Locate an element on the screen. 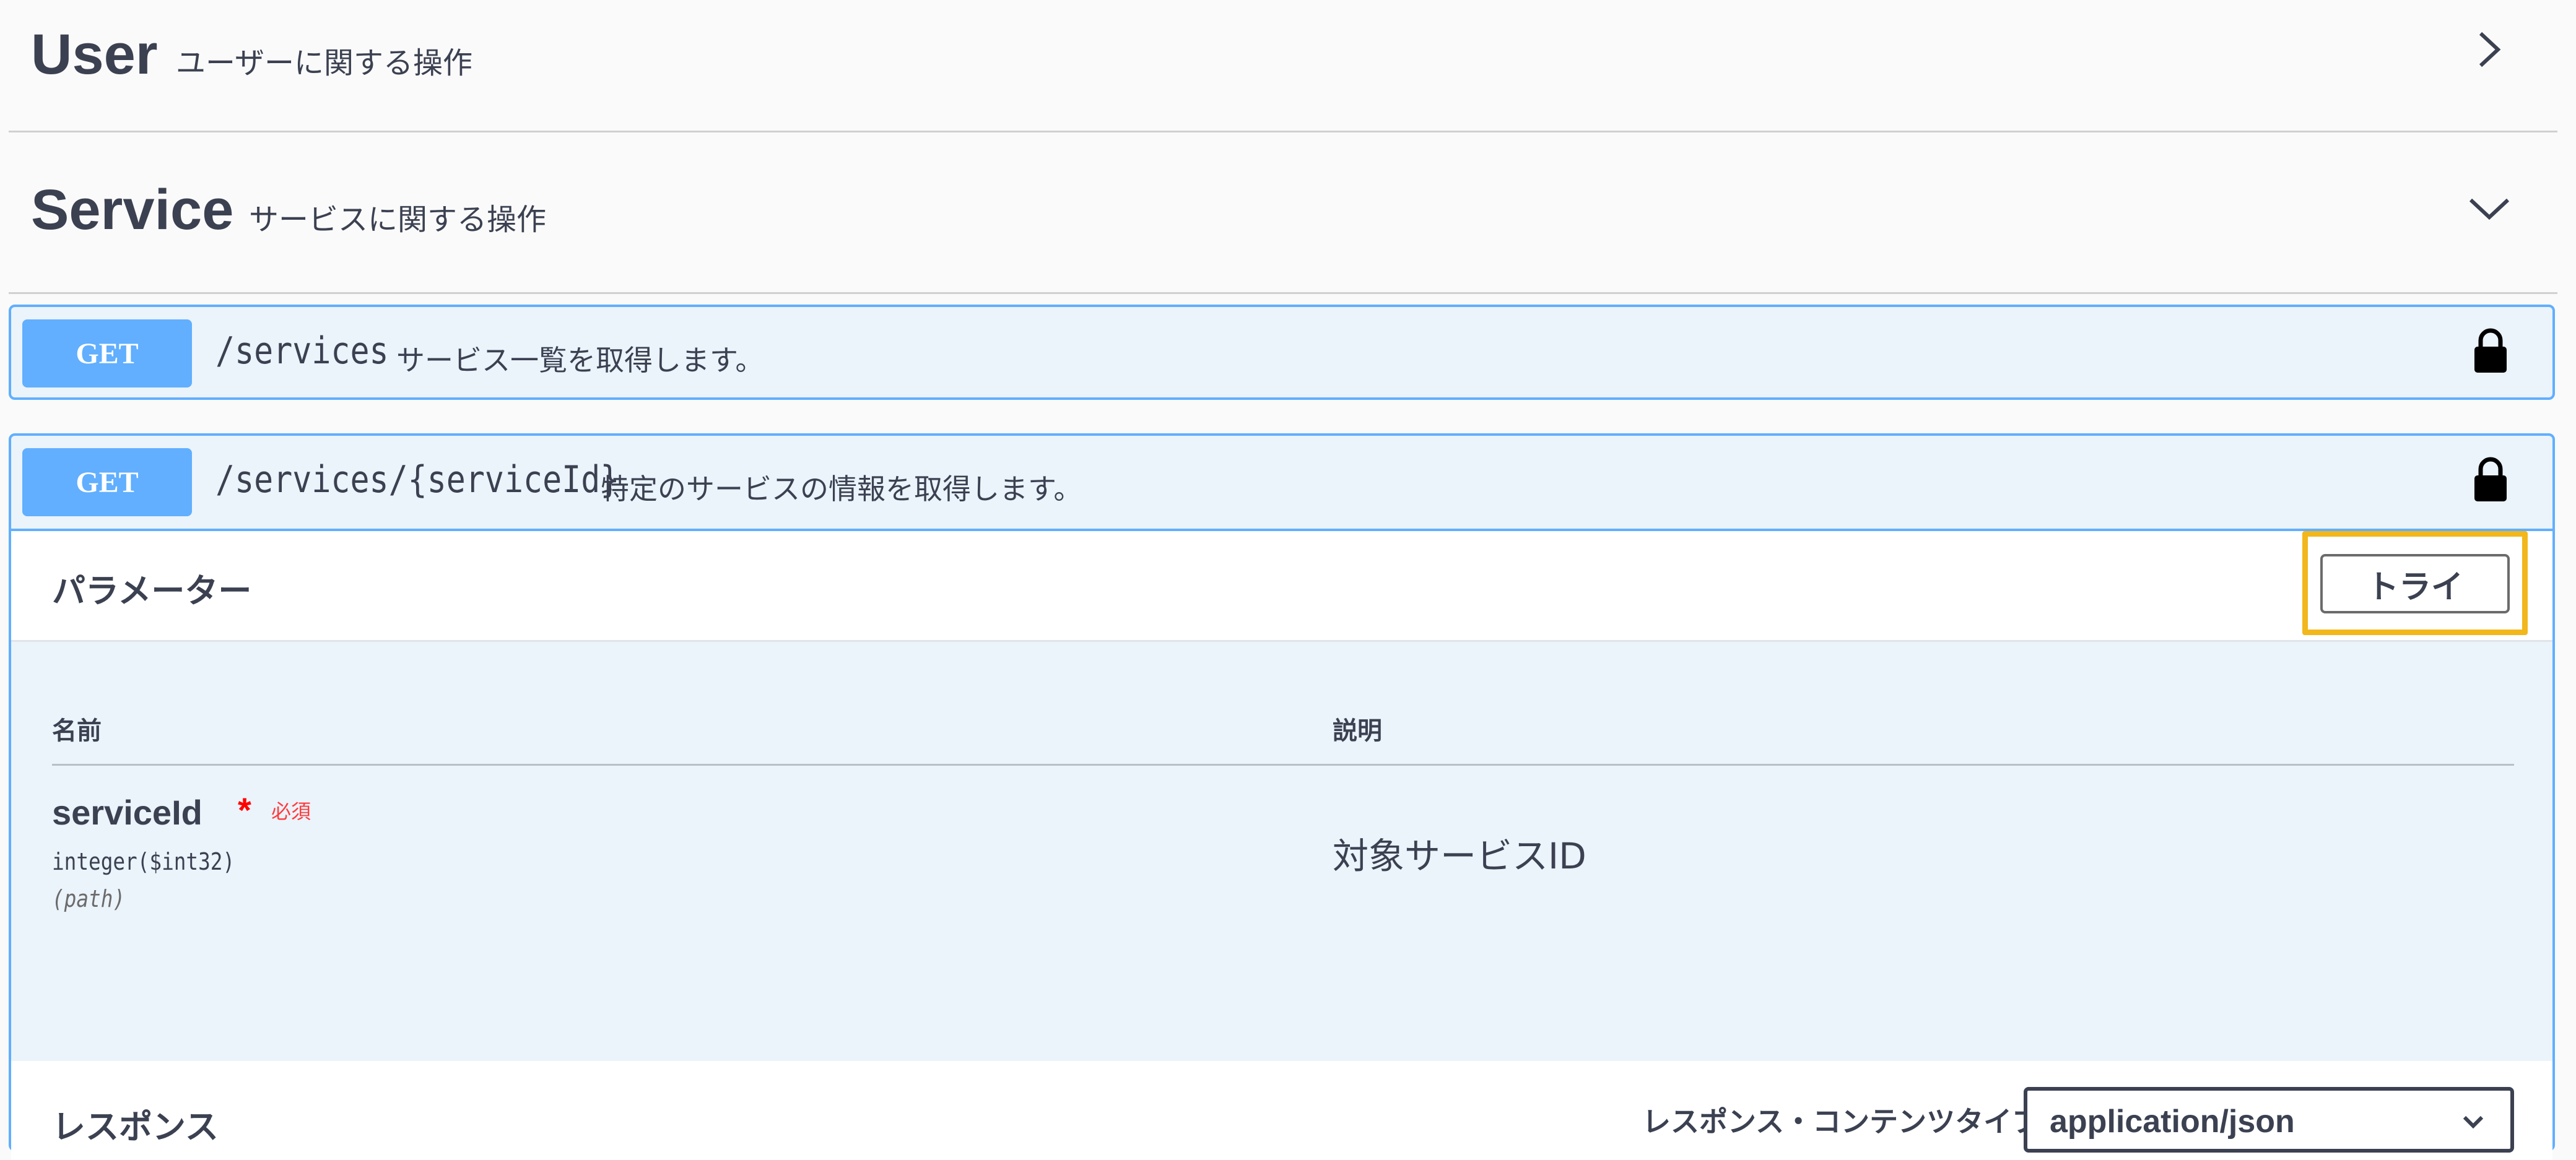 The width and height of the screenshot is (2576, 1160). responses-title: レスポンス is located at coordinates (135, 1126).